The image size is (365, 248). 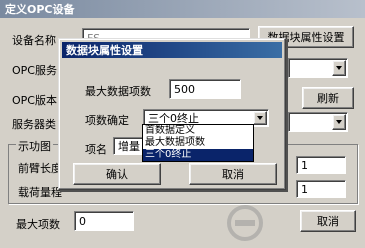 What do you see at coordinates (233, 174) in the screenshot?
I see `dialog-cancel-button: 取消` at bounding box center [233, 174].